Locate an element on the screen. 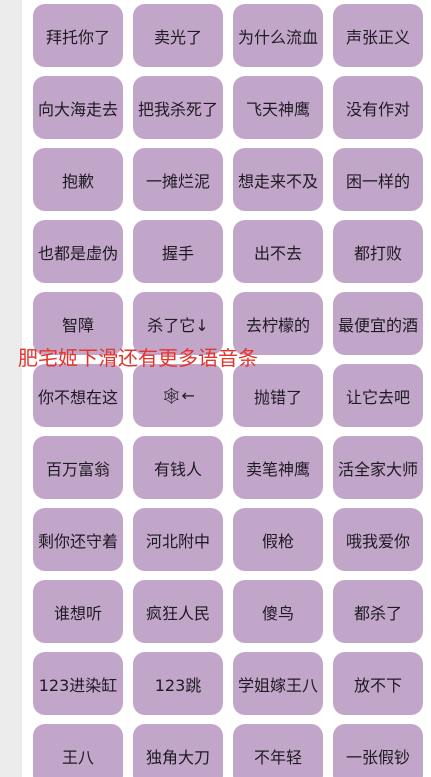 The width and height of the screenshot is (431, 777). sound-button-label: 也都是虚伪 is located at coordinates (77, 253).